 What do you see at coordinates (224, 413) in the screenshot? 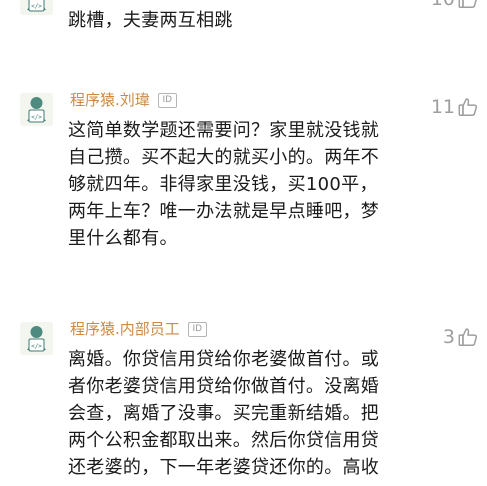
I see `comment-line: 会查，离婚了没事。买完重新结婚。把` at bounding box center [224, 413].